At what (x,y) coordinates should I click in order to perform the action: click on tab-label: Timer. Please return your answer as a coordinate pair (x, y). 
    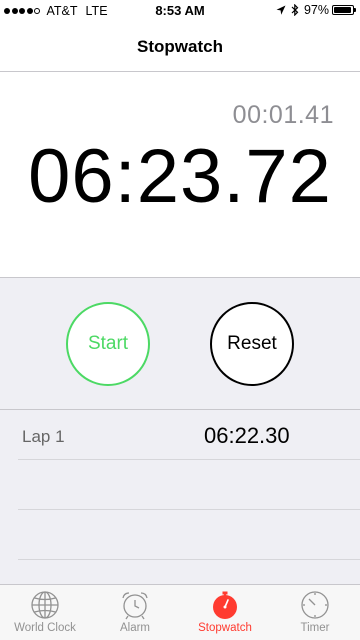
    Looking at the image, I should click on (315, 628).